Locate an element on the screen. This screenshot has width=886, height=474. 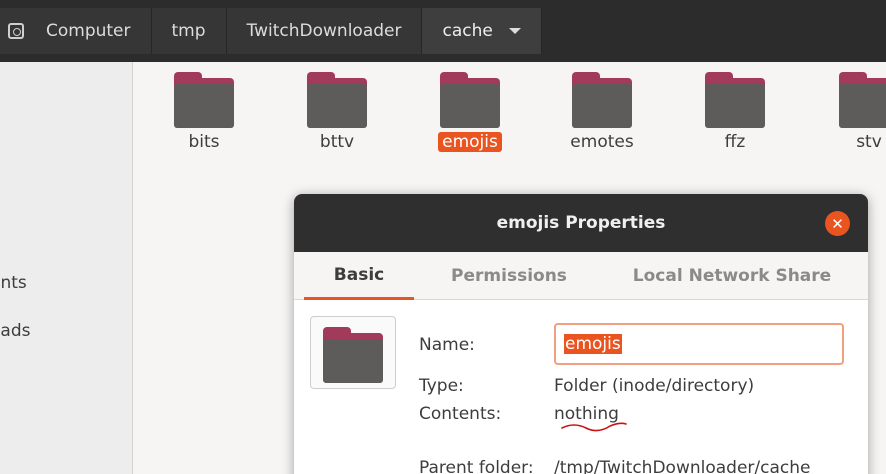
folder-item-selected: emojis is located at coordinates (470, 112).